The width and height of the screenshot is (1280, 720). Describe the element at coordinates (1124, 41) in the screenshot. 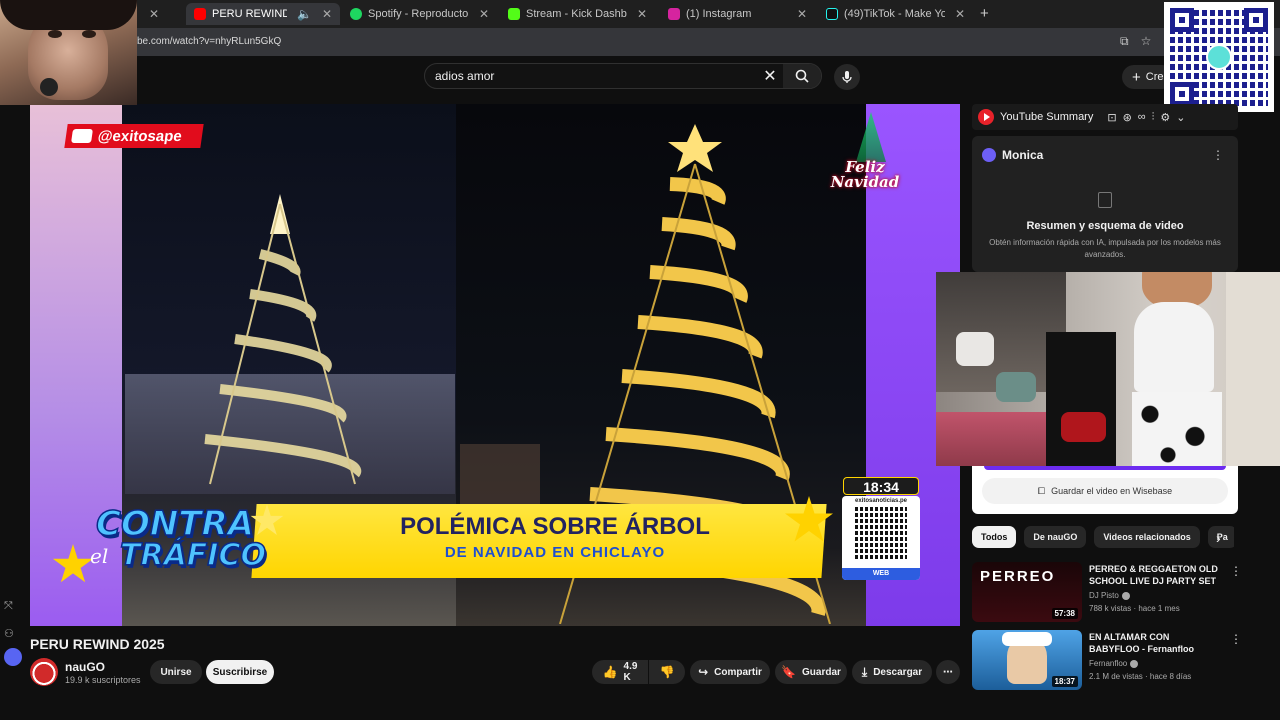

I see `install-app-icon: ⧉` at that location.